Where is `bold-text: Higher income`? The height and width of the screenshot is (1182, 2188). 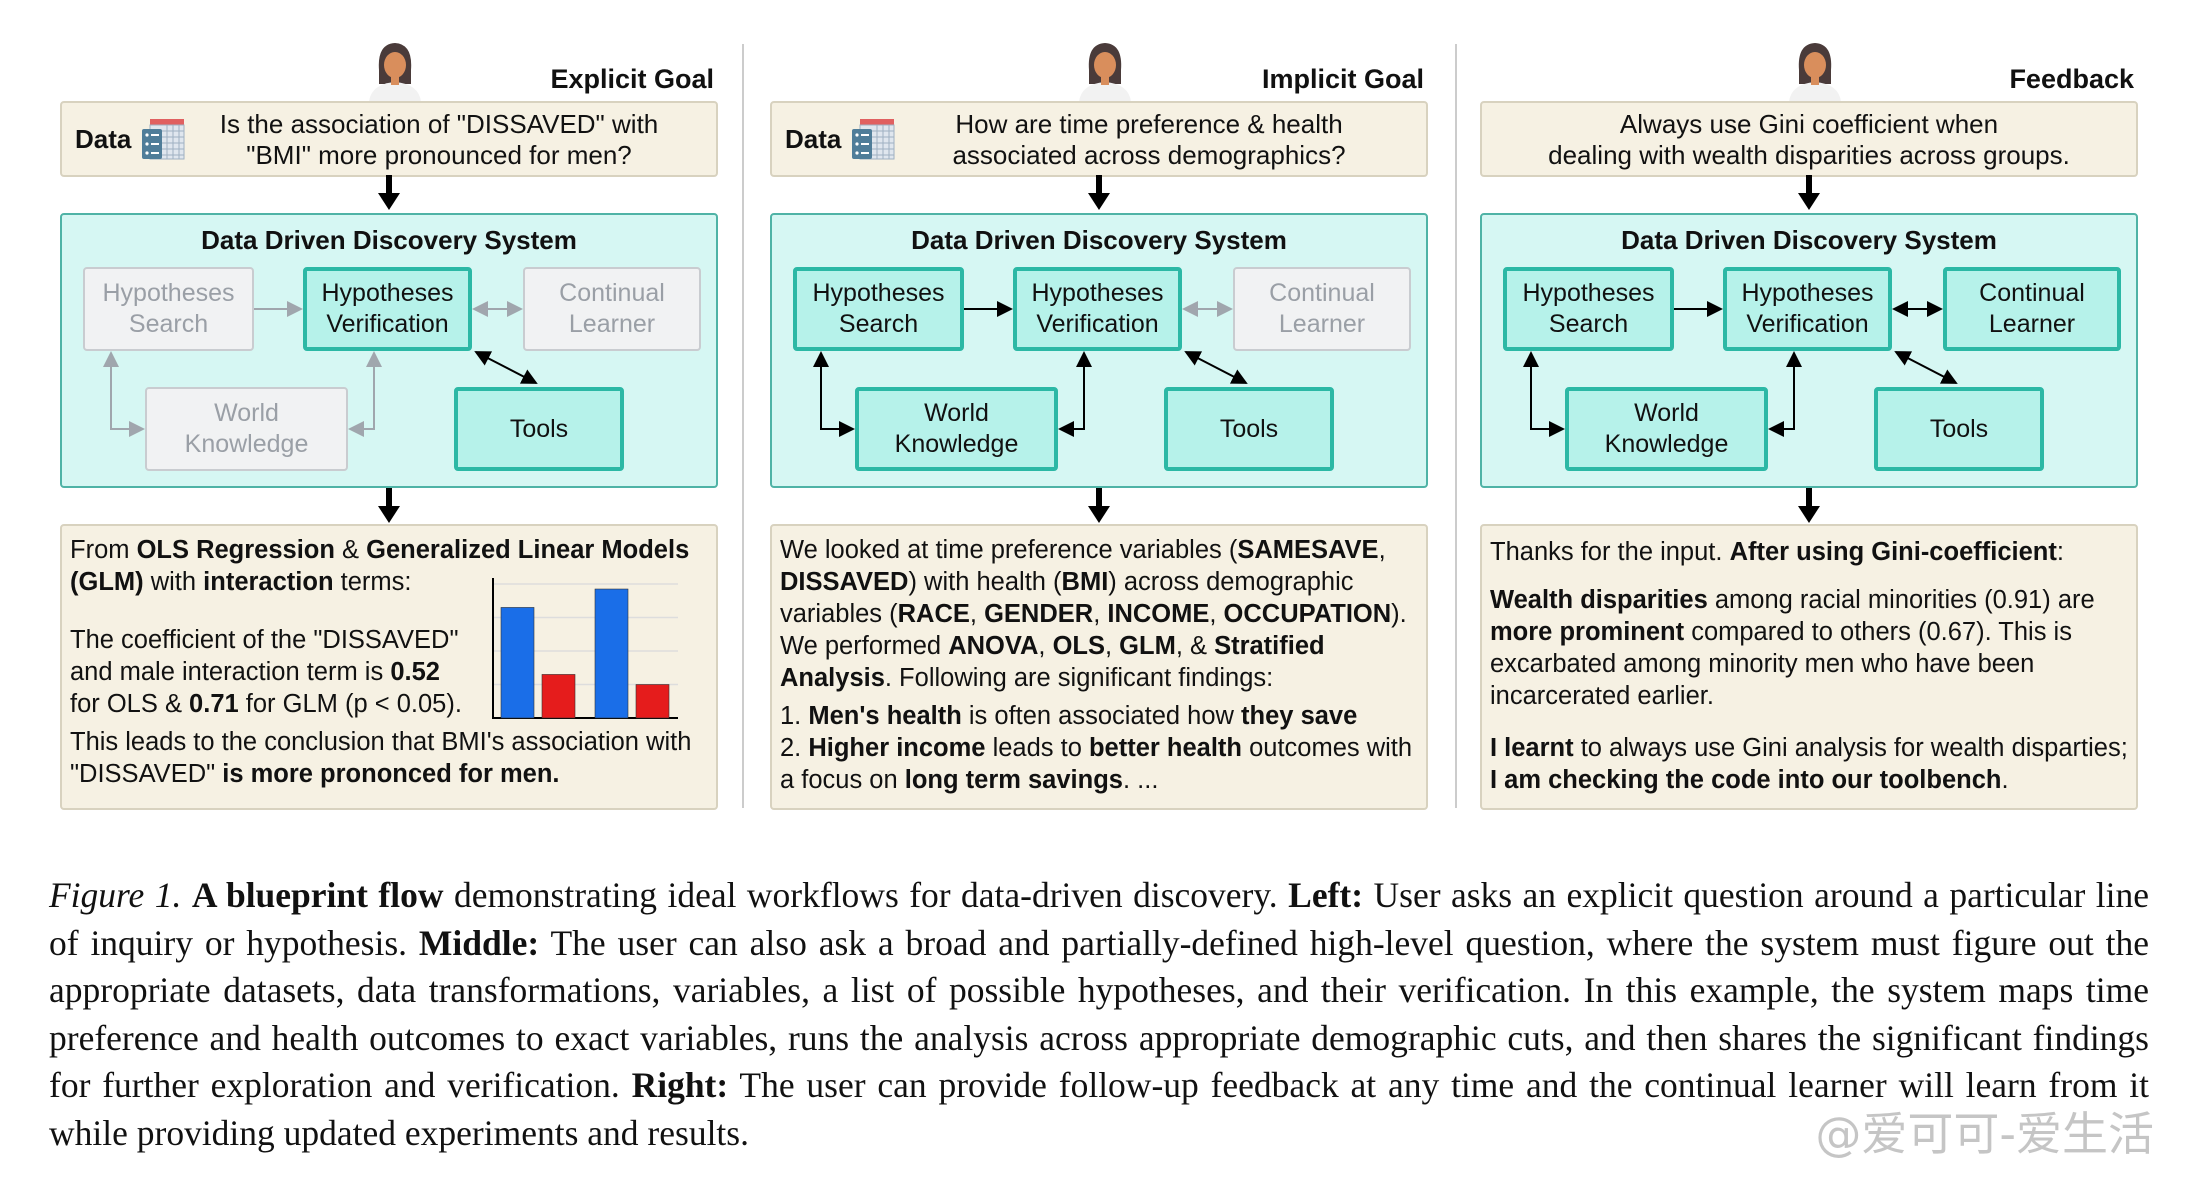
bold-text: Higher income is located at coordinates (897, 748).